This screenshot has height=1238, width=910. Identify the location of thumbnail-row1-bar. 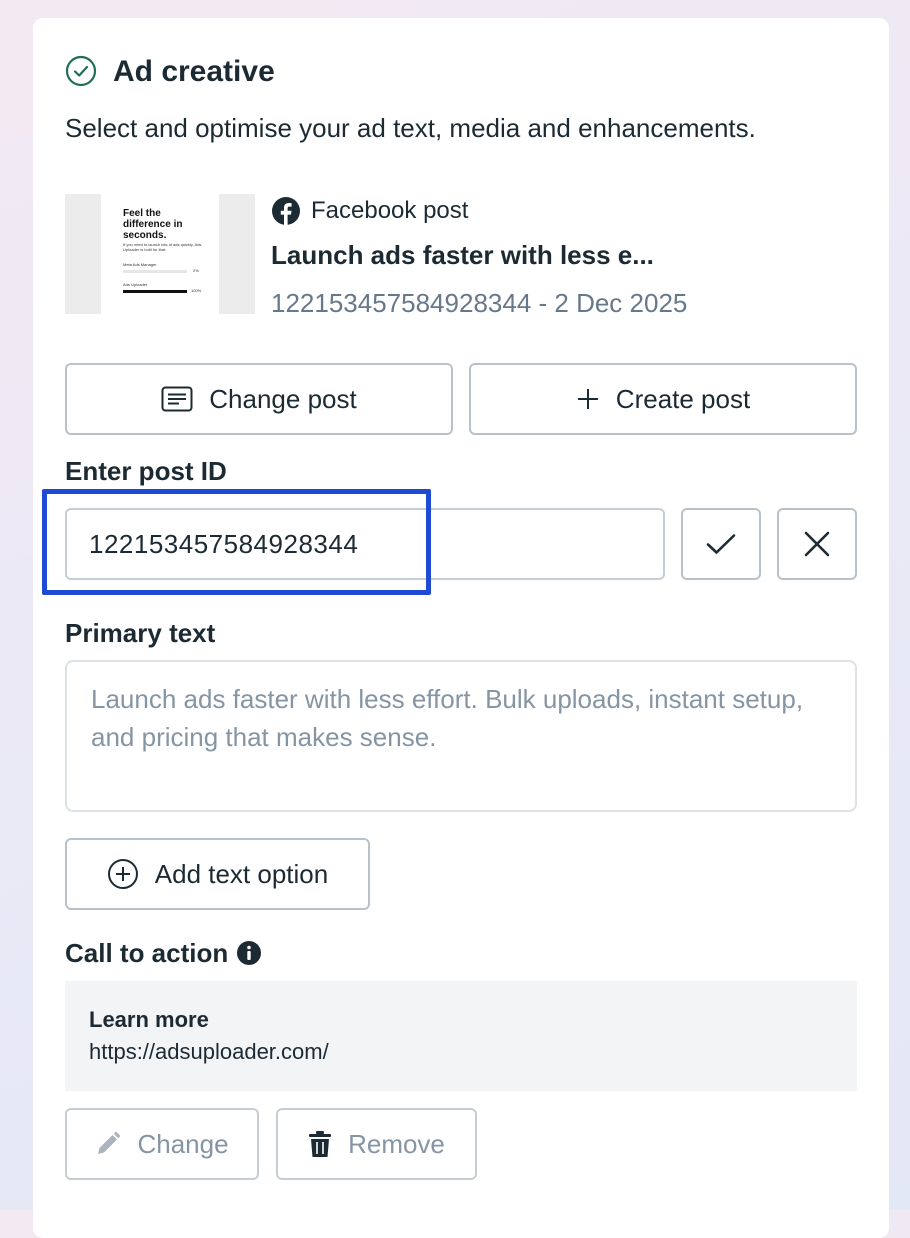
(155, 271).